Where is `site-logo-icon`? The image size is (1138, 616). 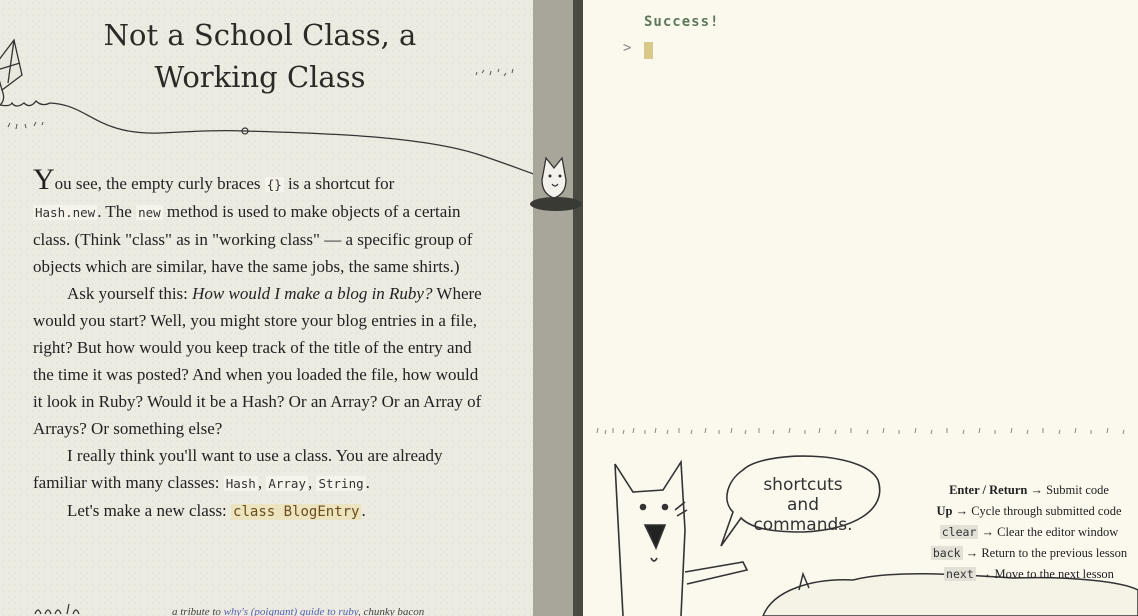
site-logo-icon is located at coordinates (57, 609).